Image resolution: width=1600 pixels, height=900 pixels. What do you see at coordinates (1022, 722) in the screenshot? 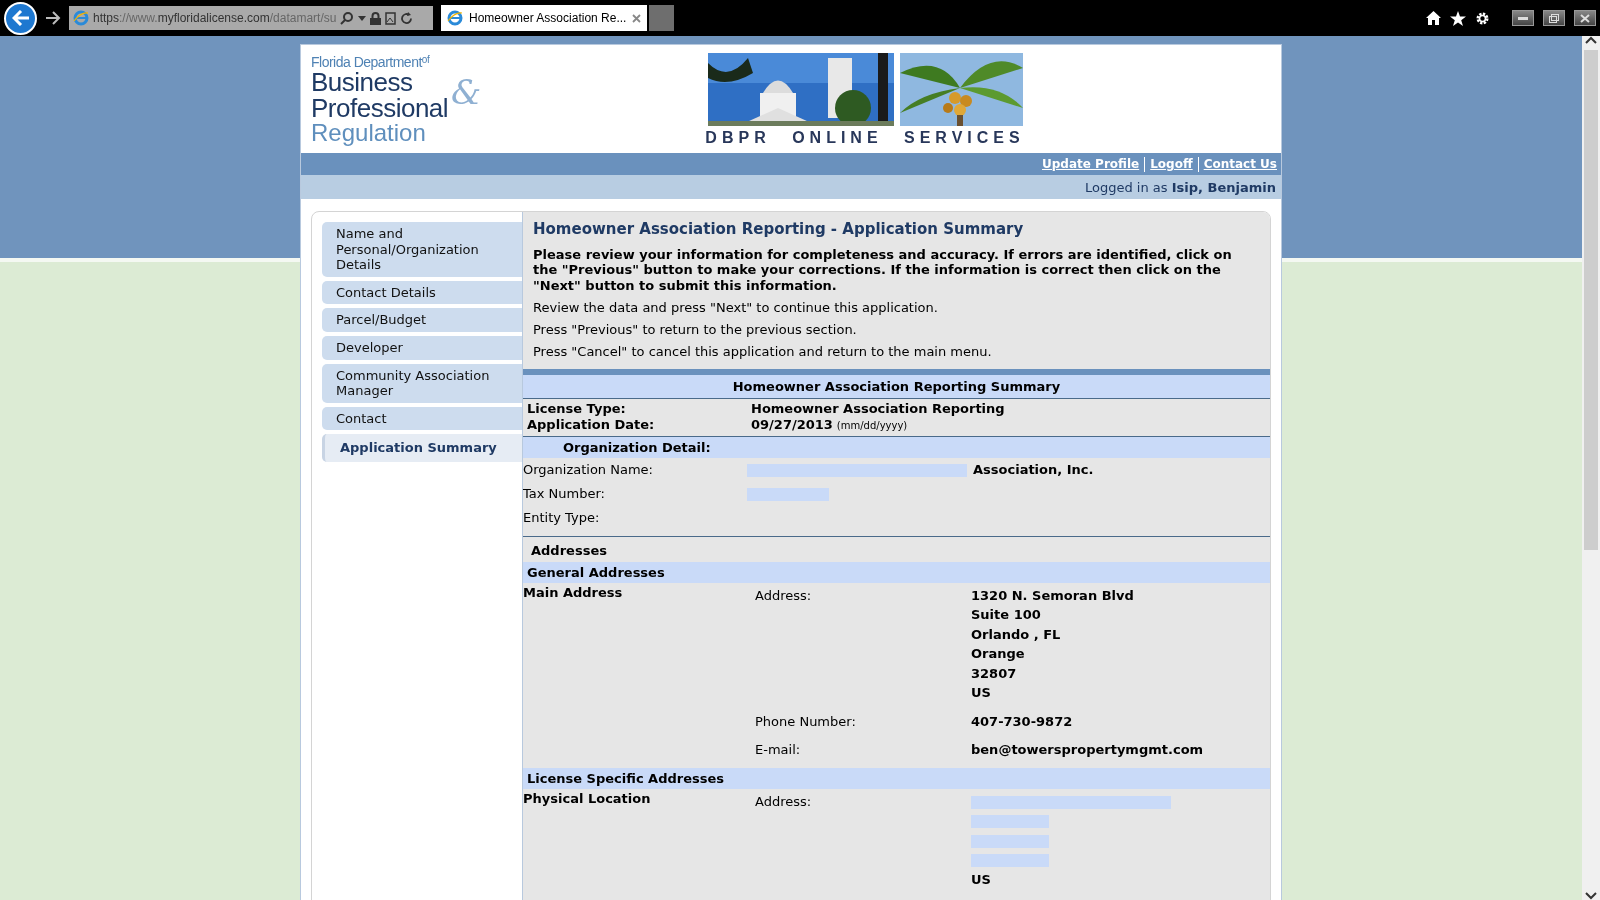
I see `address-line: 407-730-9872` at bounding box center [1022, 722].